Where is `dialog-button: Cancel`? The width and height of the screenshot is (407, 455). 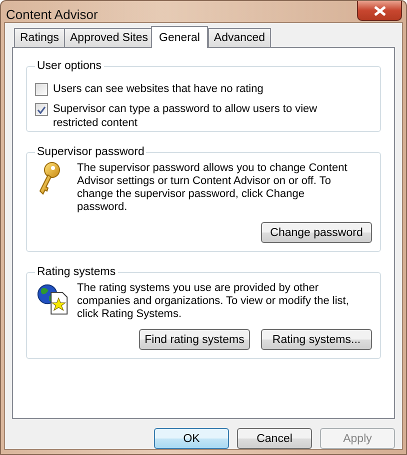
dialog-button: Cancel is located at coordinates (274, 438).